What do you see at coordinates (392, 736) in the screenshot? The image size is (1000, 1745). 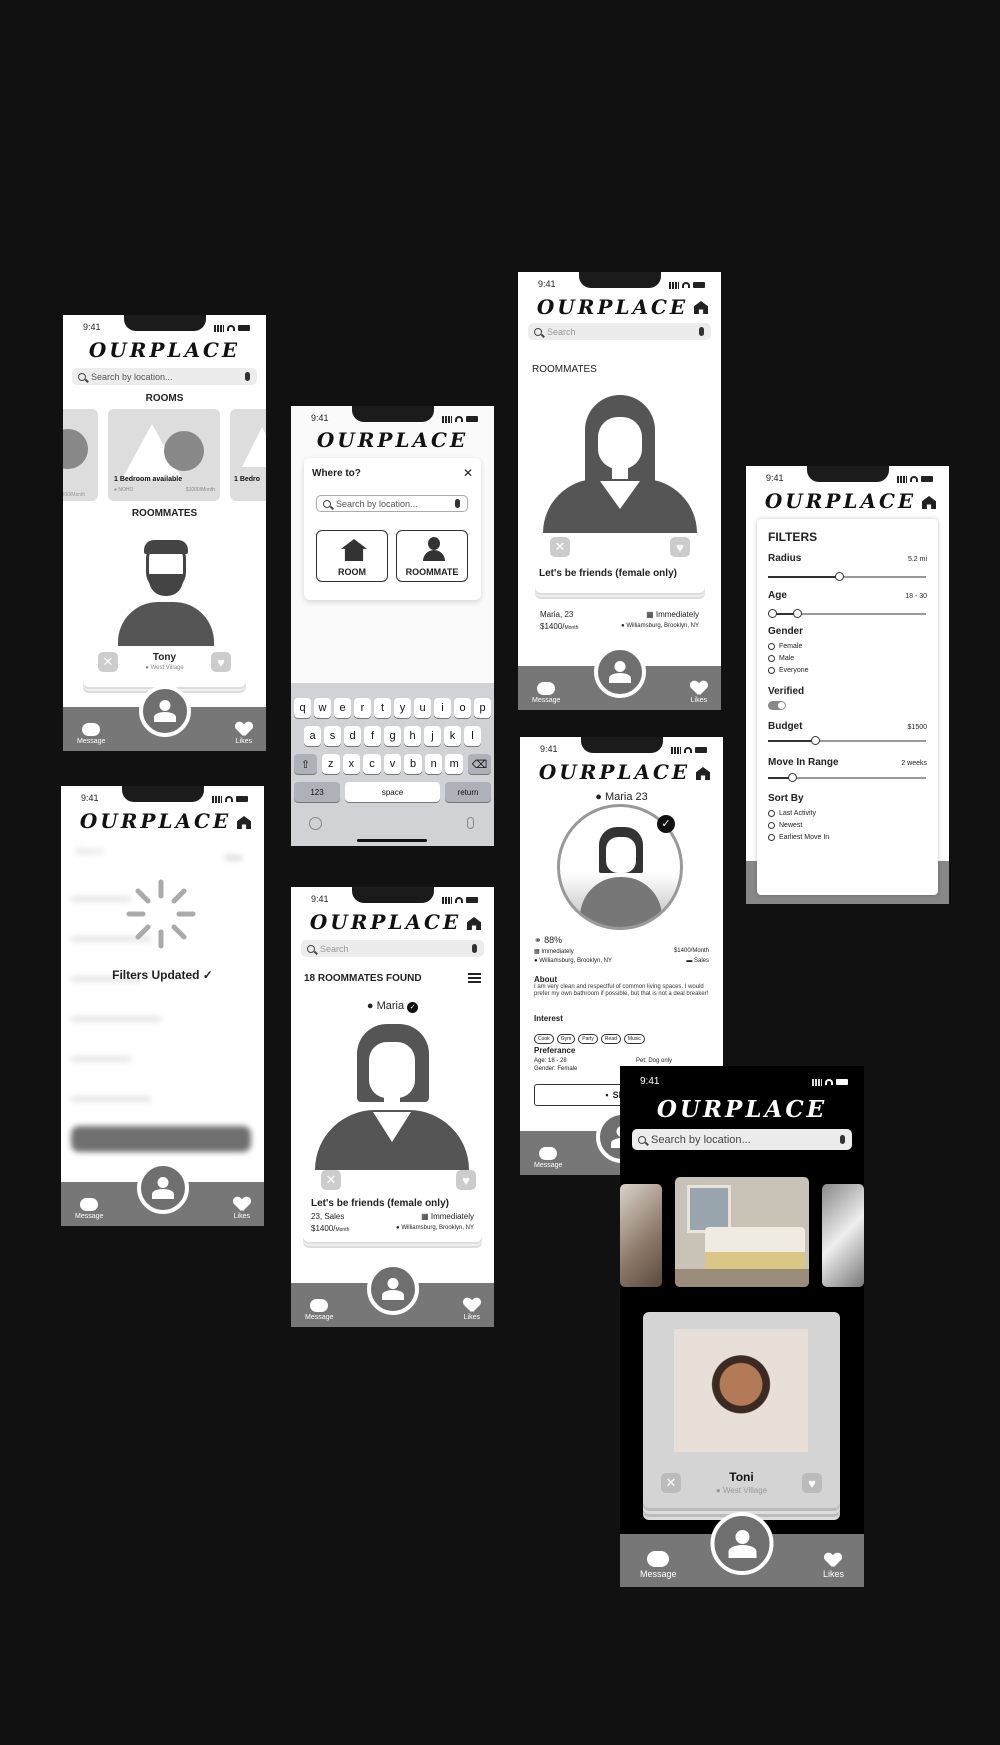 I see `key-g: g` at bounding box center [392, 736].